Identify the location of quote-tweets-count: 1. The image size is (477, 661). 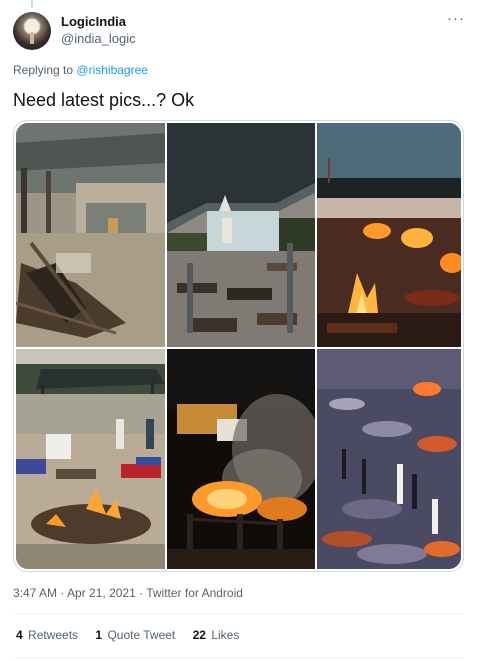
(99, 635).